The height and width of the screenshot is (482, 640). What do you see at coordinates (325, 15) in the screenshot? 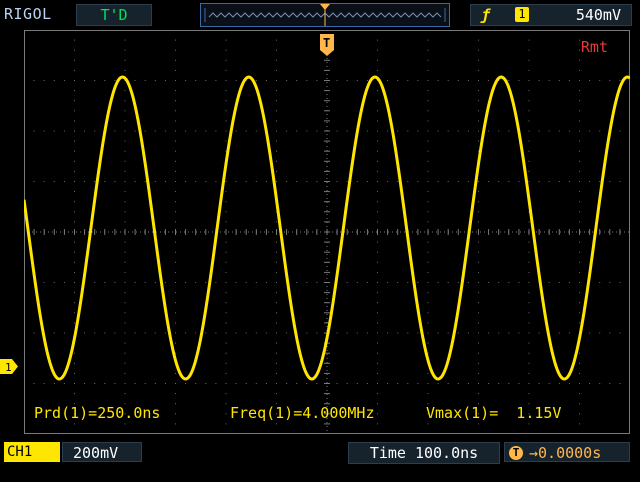
I see `memory-depth-bar` at bounding box center [325, 15].